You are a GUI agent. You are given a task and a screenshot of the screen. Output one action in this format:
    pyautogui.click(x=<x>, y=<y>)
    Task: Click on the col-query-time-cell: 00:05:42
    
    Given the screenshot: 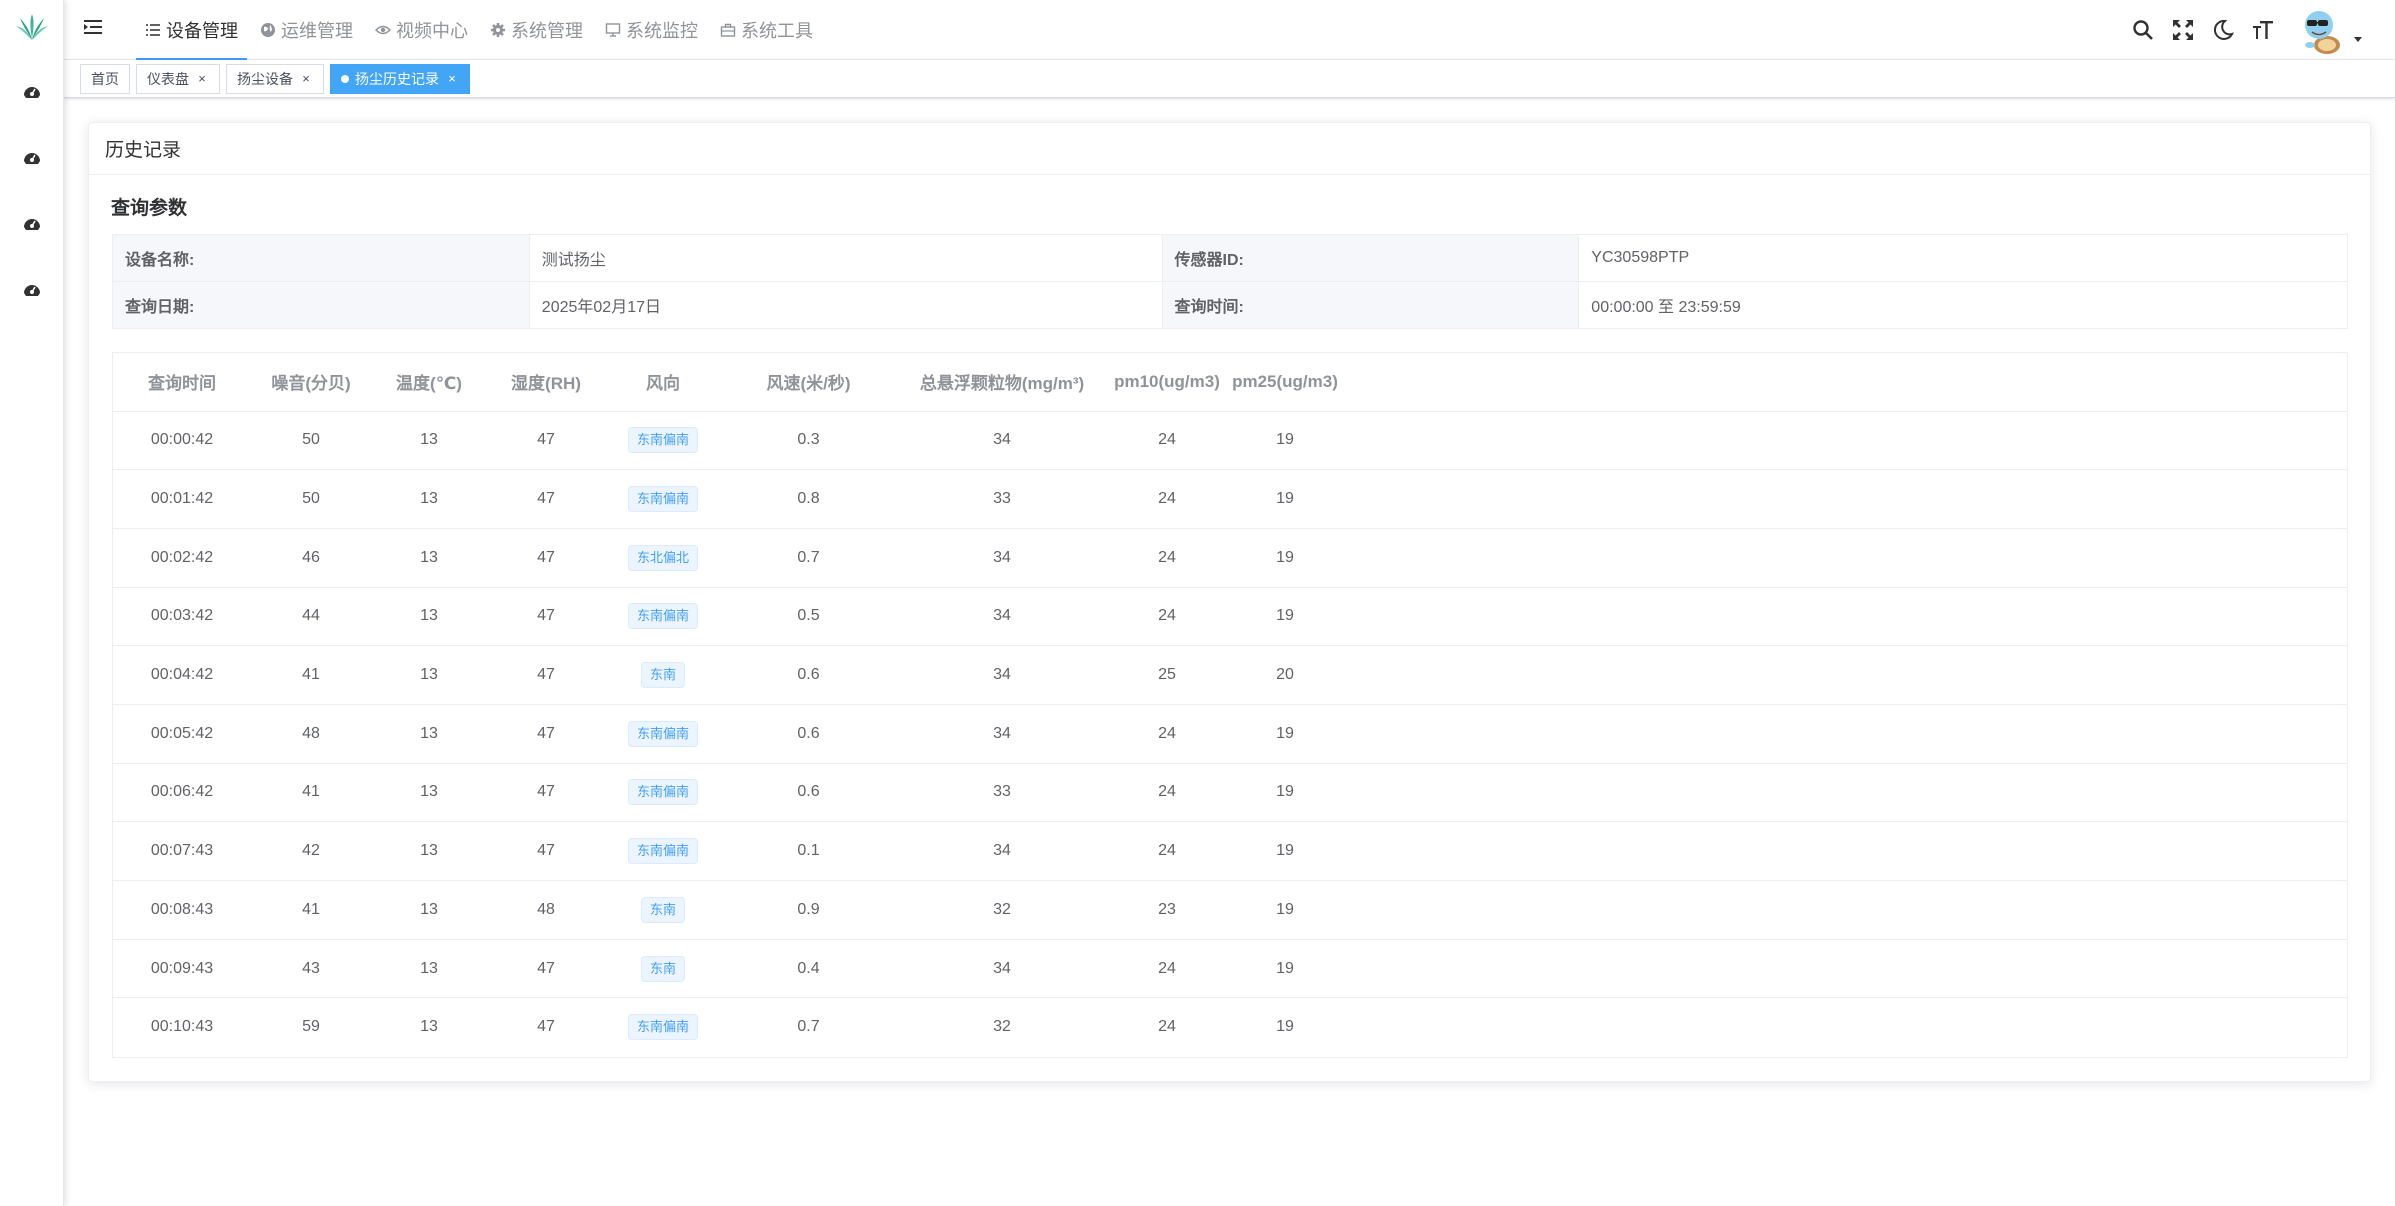 What is the action you would take?
    pyautogui.click(x=182, y=734)
    